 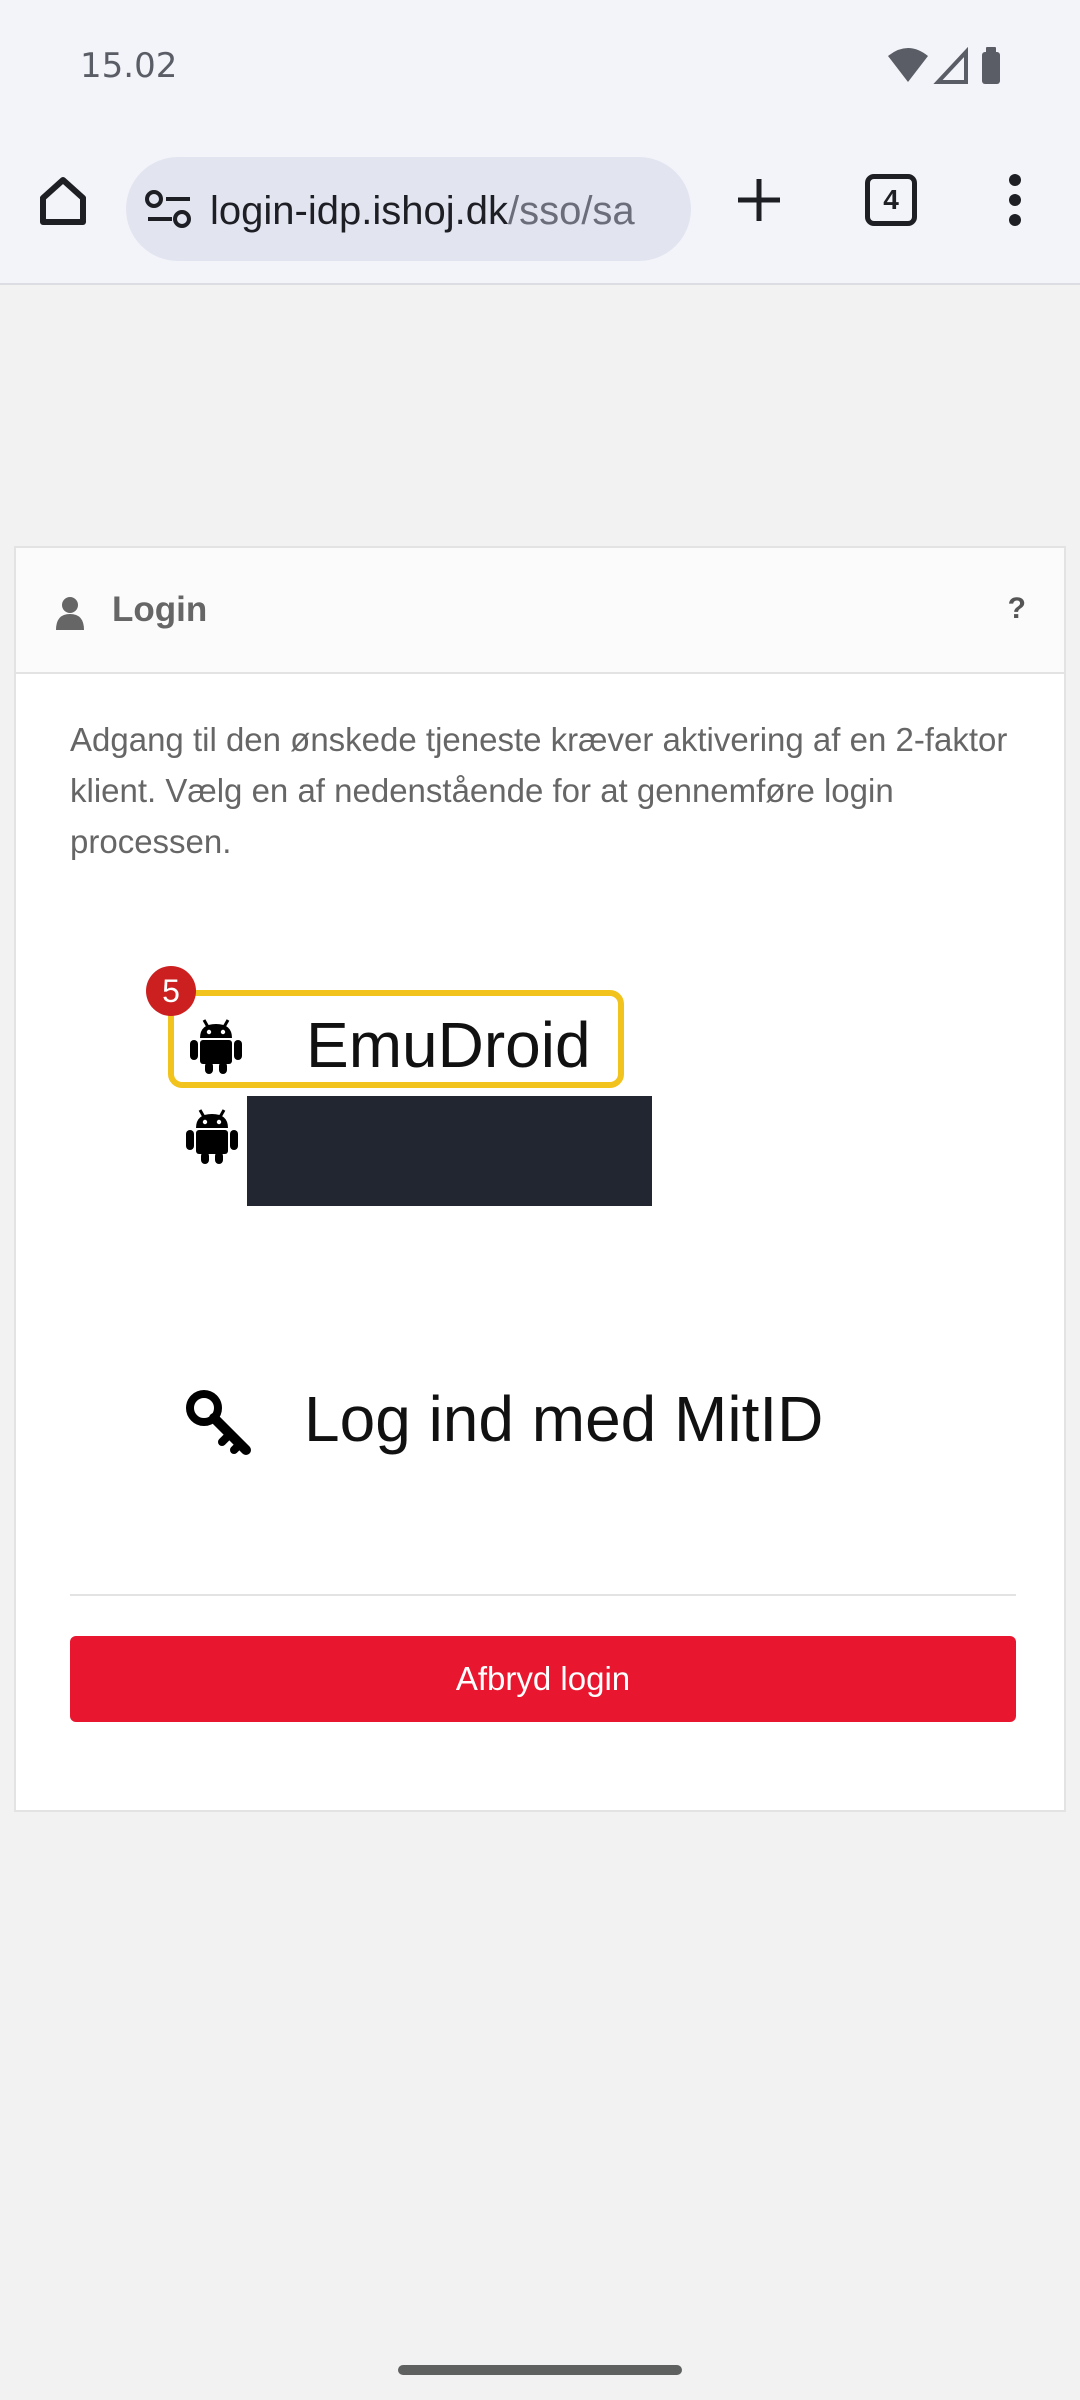 I want to click on divider, so click(x=543, y=1595).